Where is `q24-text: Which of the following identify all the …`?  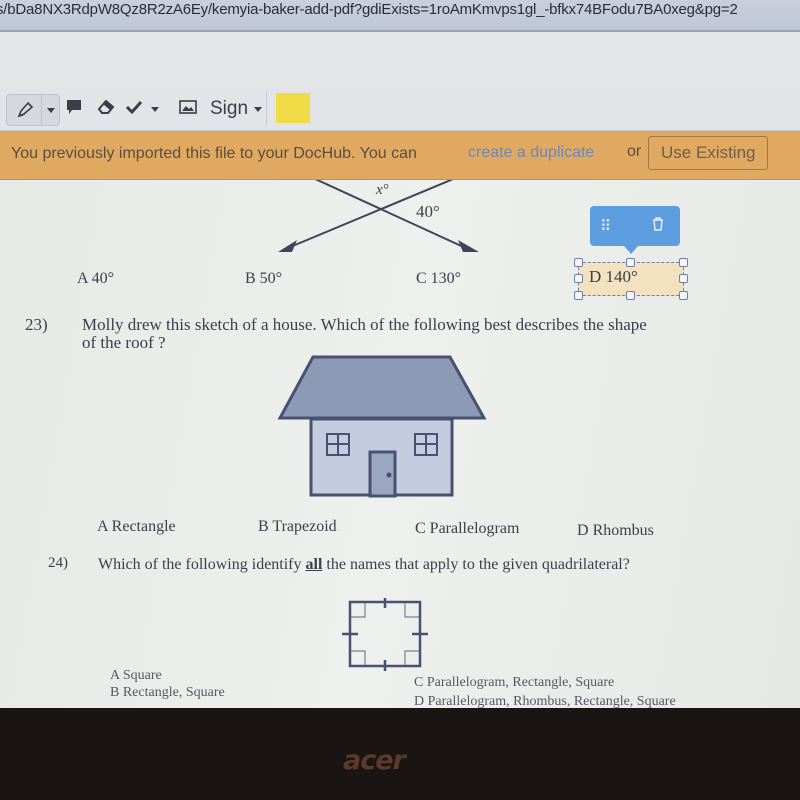 q24-text: Which of the following identify all the … is located at coordinates (364, 564).